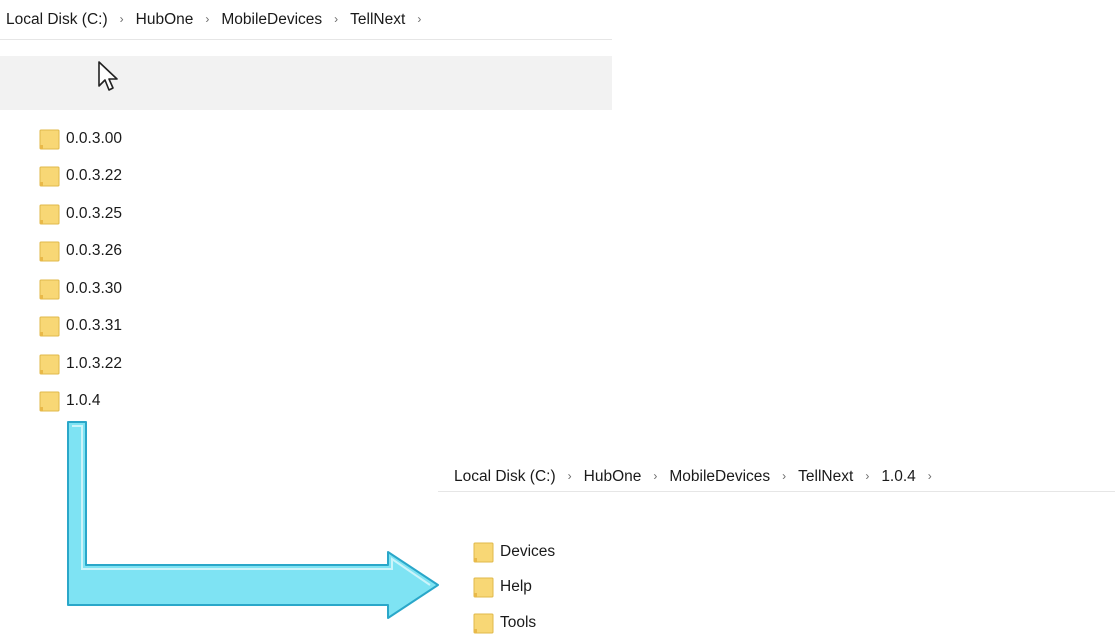 This screenshot has width=1115, height=641. I want to click on folder-item: 0.0.3.00, so click(80, 139).